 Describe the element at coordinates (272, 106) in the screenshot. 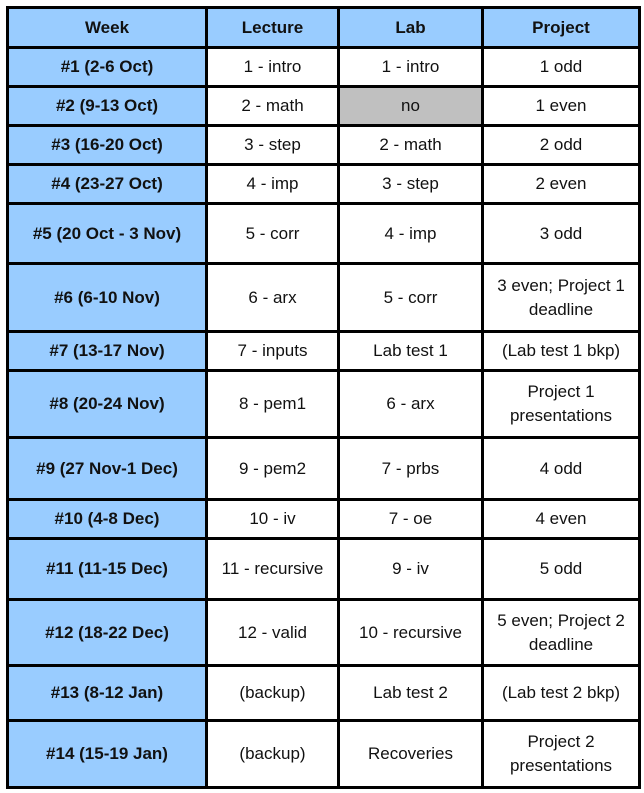

I see `lecture-cell: 2 - math` at that location.